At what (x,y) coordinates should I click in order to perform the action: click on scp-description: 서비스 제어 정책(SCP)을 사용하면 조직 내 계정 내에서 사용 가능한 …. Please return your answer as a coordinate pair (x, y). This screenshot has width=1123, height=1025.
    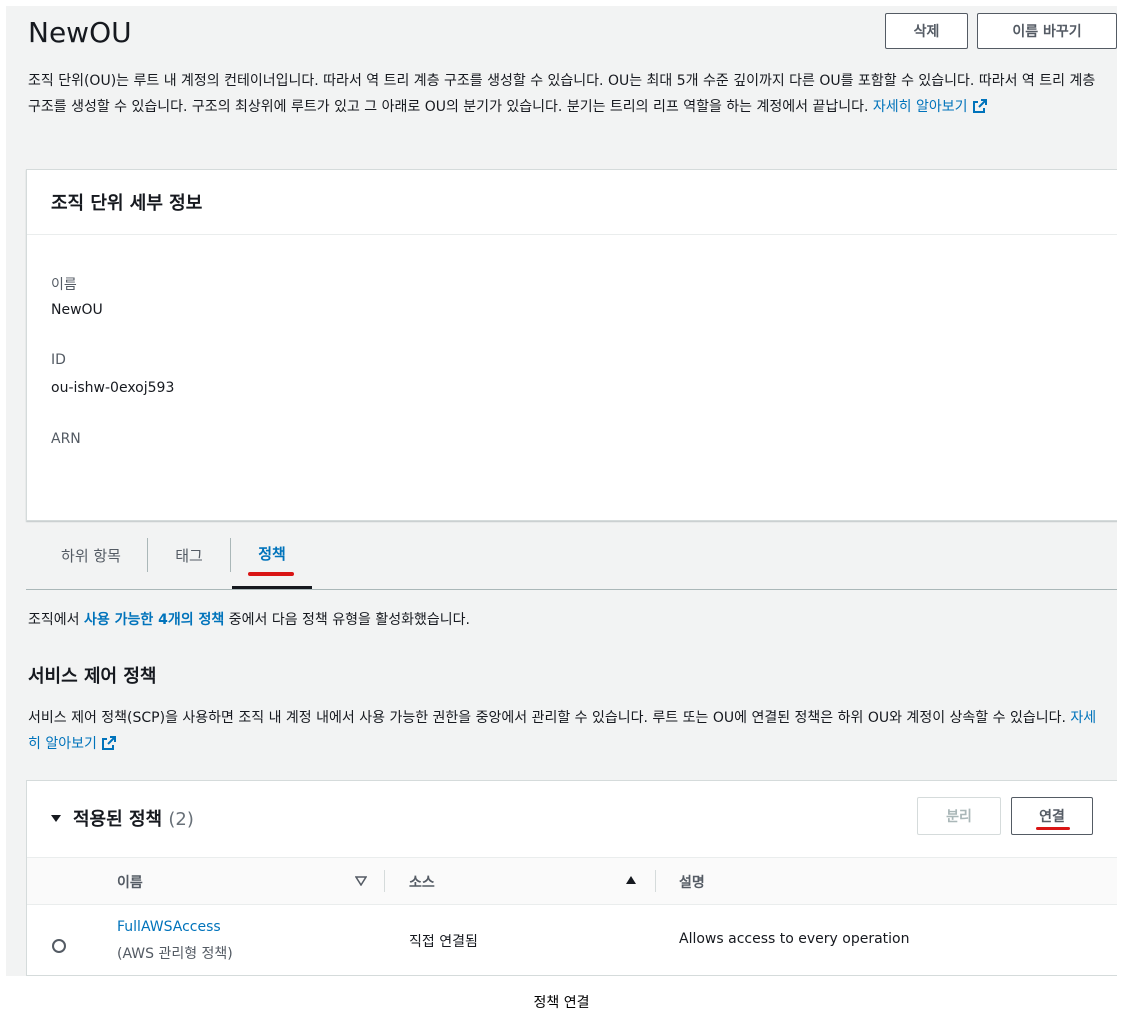
    Looking at the image, I should click on (568, 731).